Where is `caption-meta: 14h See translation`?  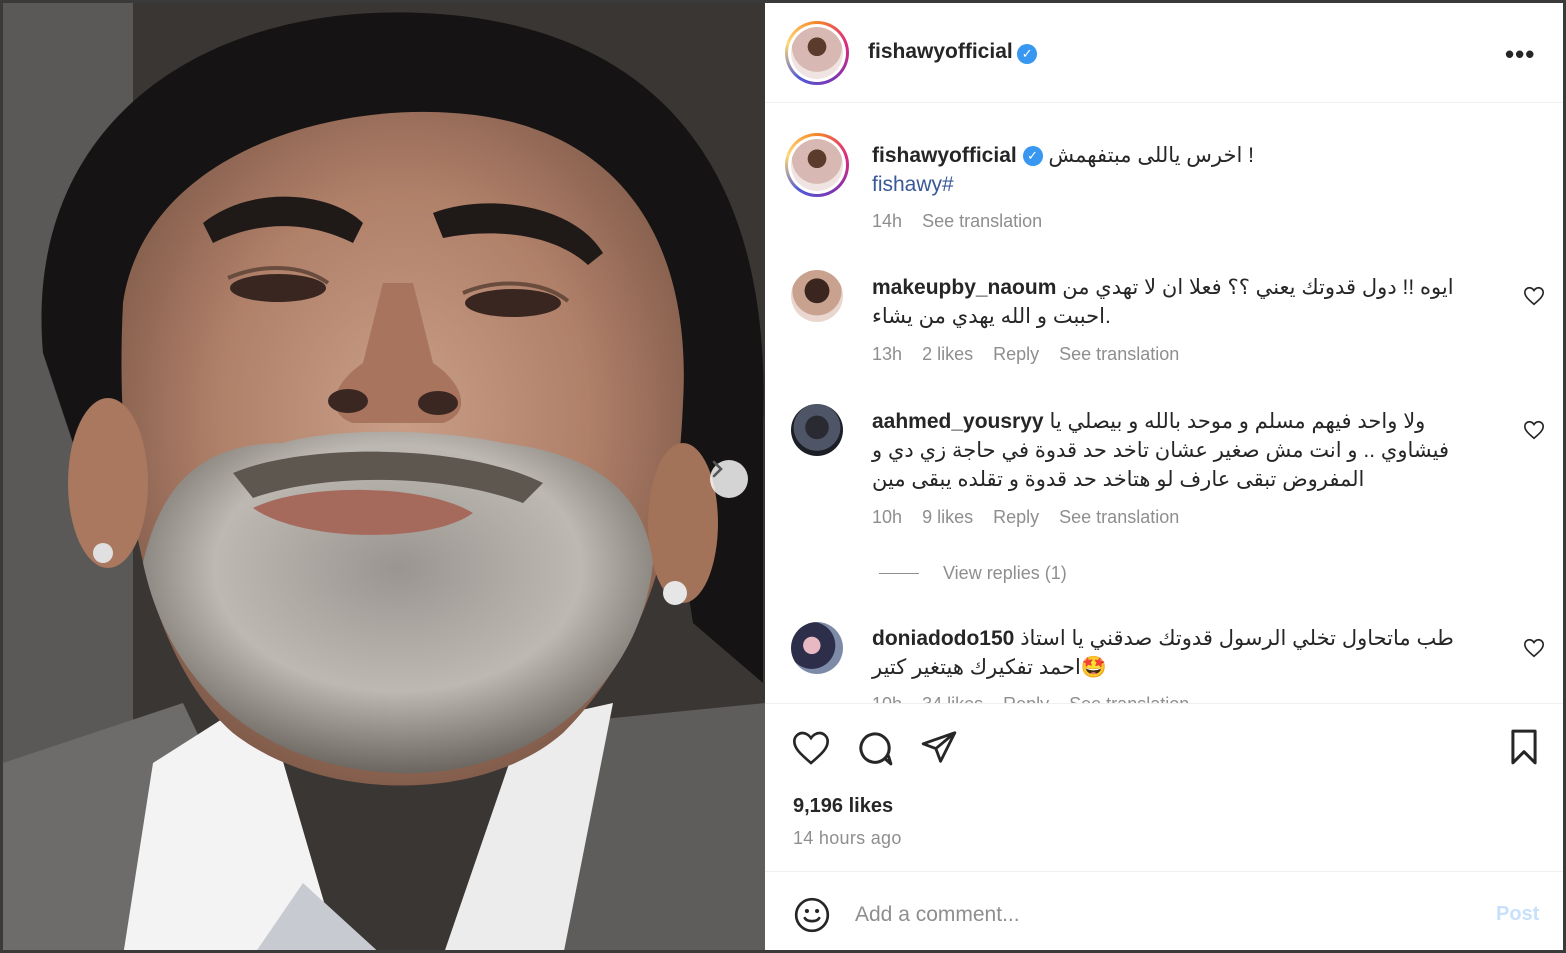
caption-meta: 14h See translation is located at coordinates (964, 221).